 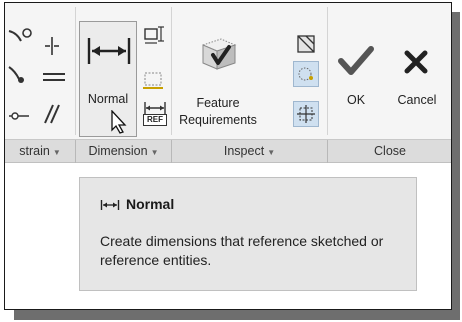 I want to click on ok-label: OK, so click(x=356, y=100).